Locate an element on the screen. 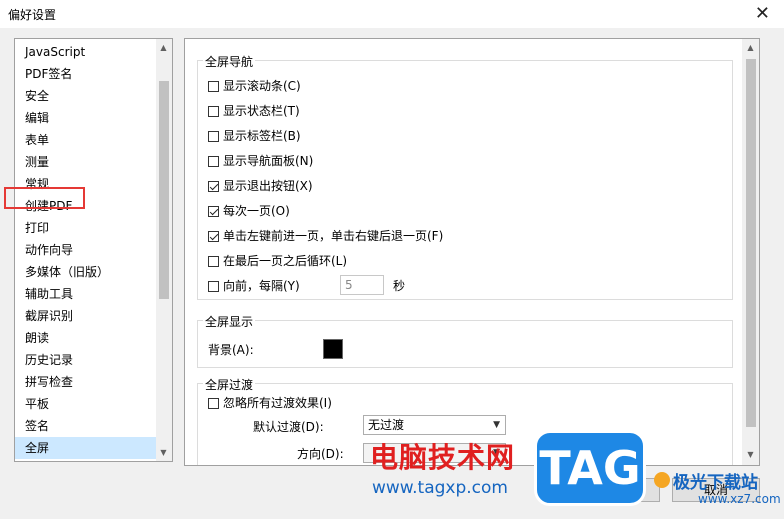 This screenshot has width=784, height=519. nav-option-checkbox: 显示导航面板(N) is located at coordinates (260, 161).